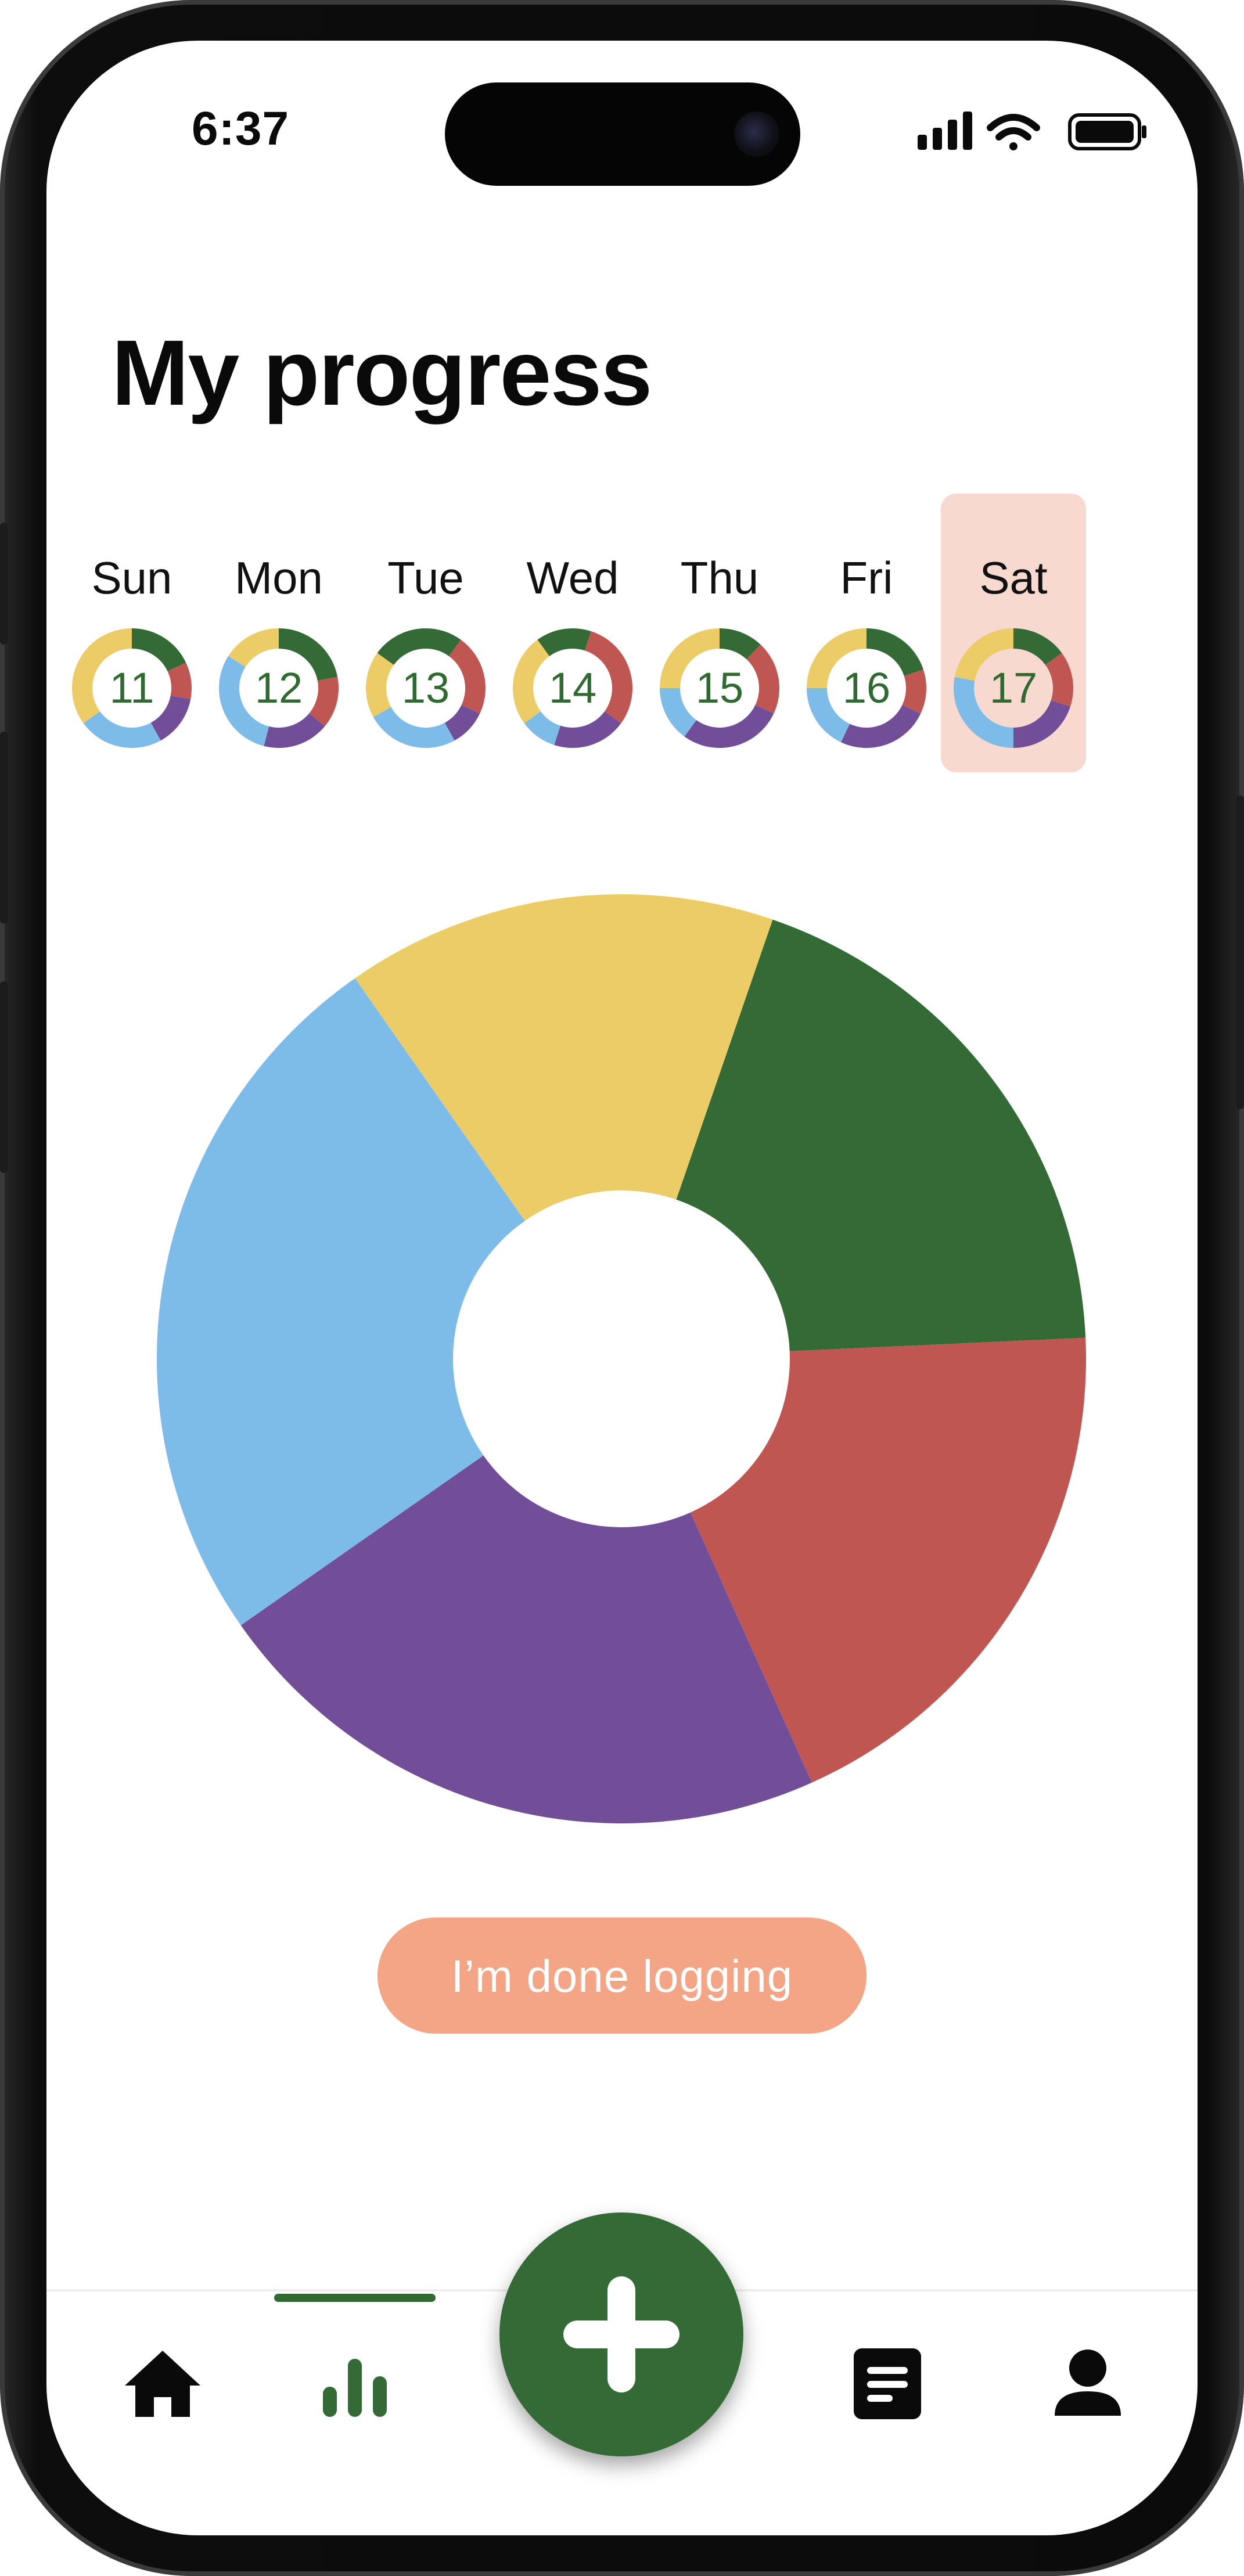 Image resolution: width=1244 pixels, height=2576 pixels. I want to click on status-time: 6:37, so click(241, 128).